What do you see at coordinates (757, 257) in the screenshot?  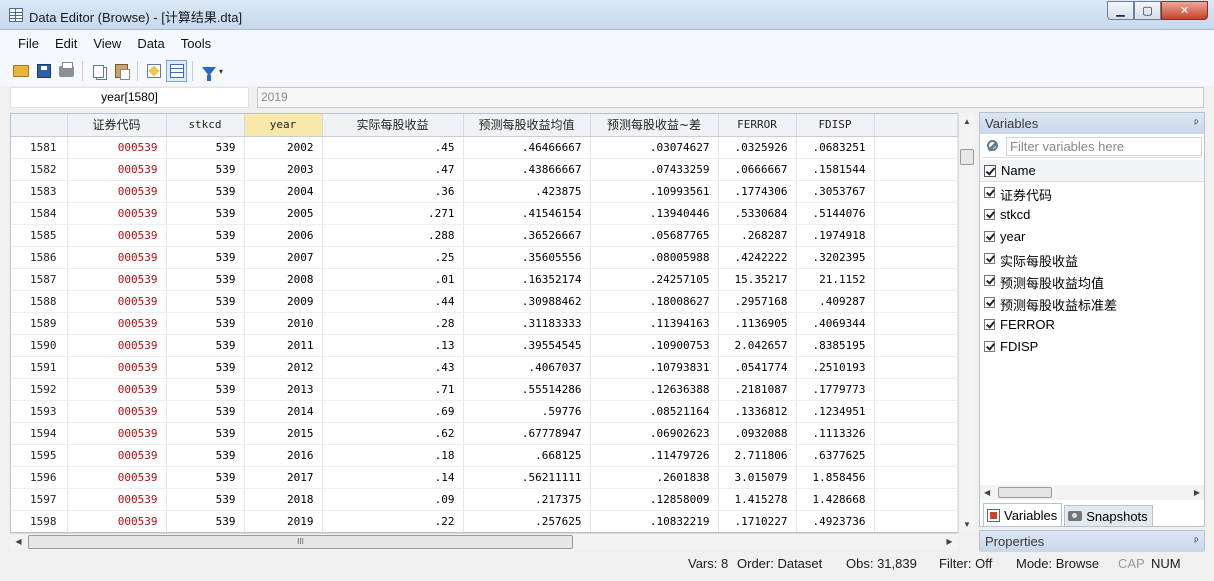 I see `table-cell: .4242222` at bounding box center [757, 257].